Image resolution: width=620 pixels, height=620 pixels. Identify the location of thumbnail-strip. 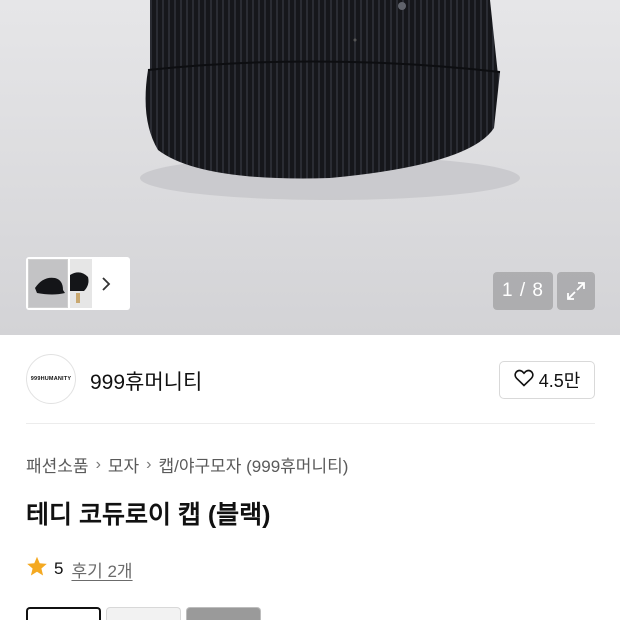
(78, 283).